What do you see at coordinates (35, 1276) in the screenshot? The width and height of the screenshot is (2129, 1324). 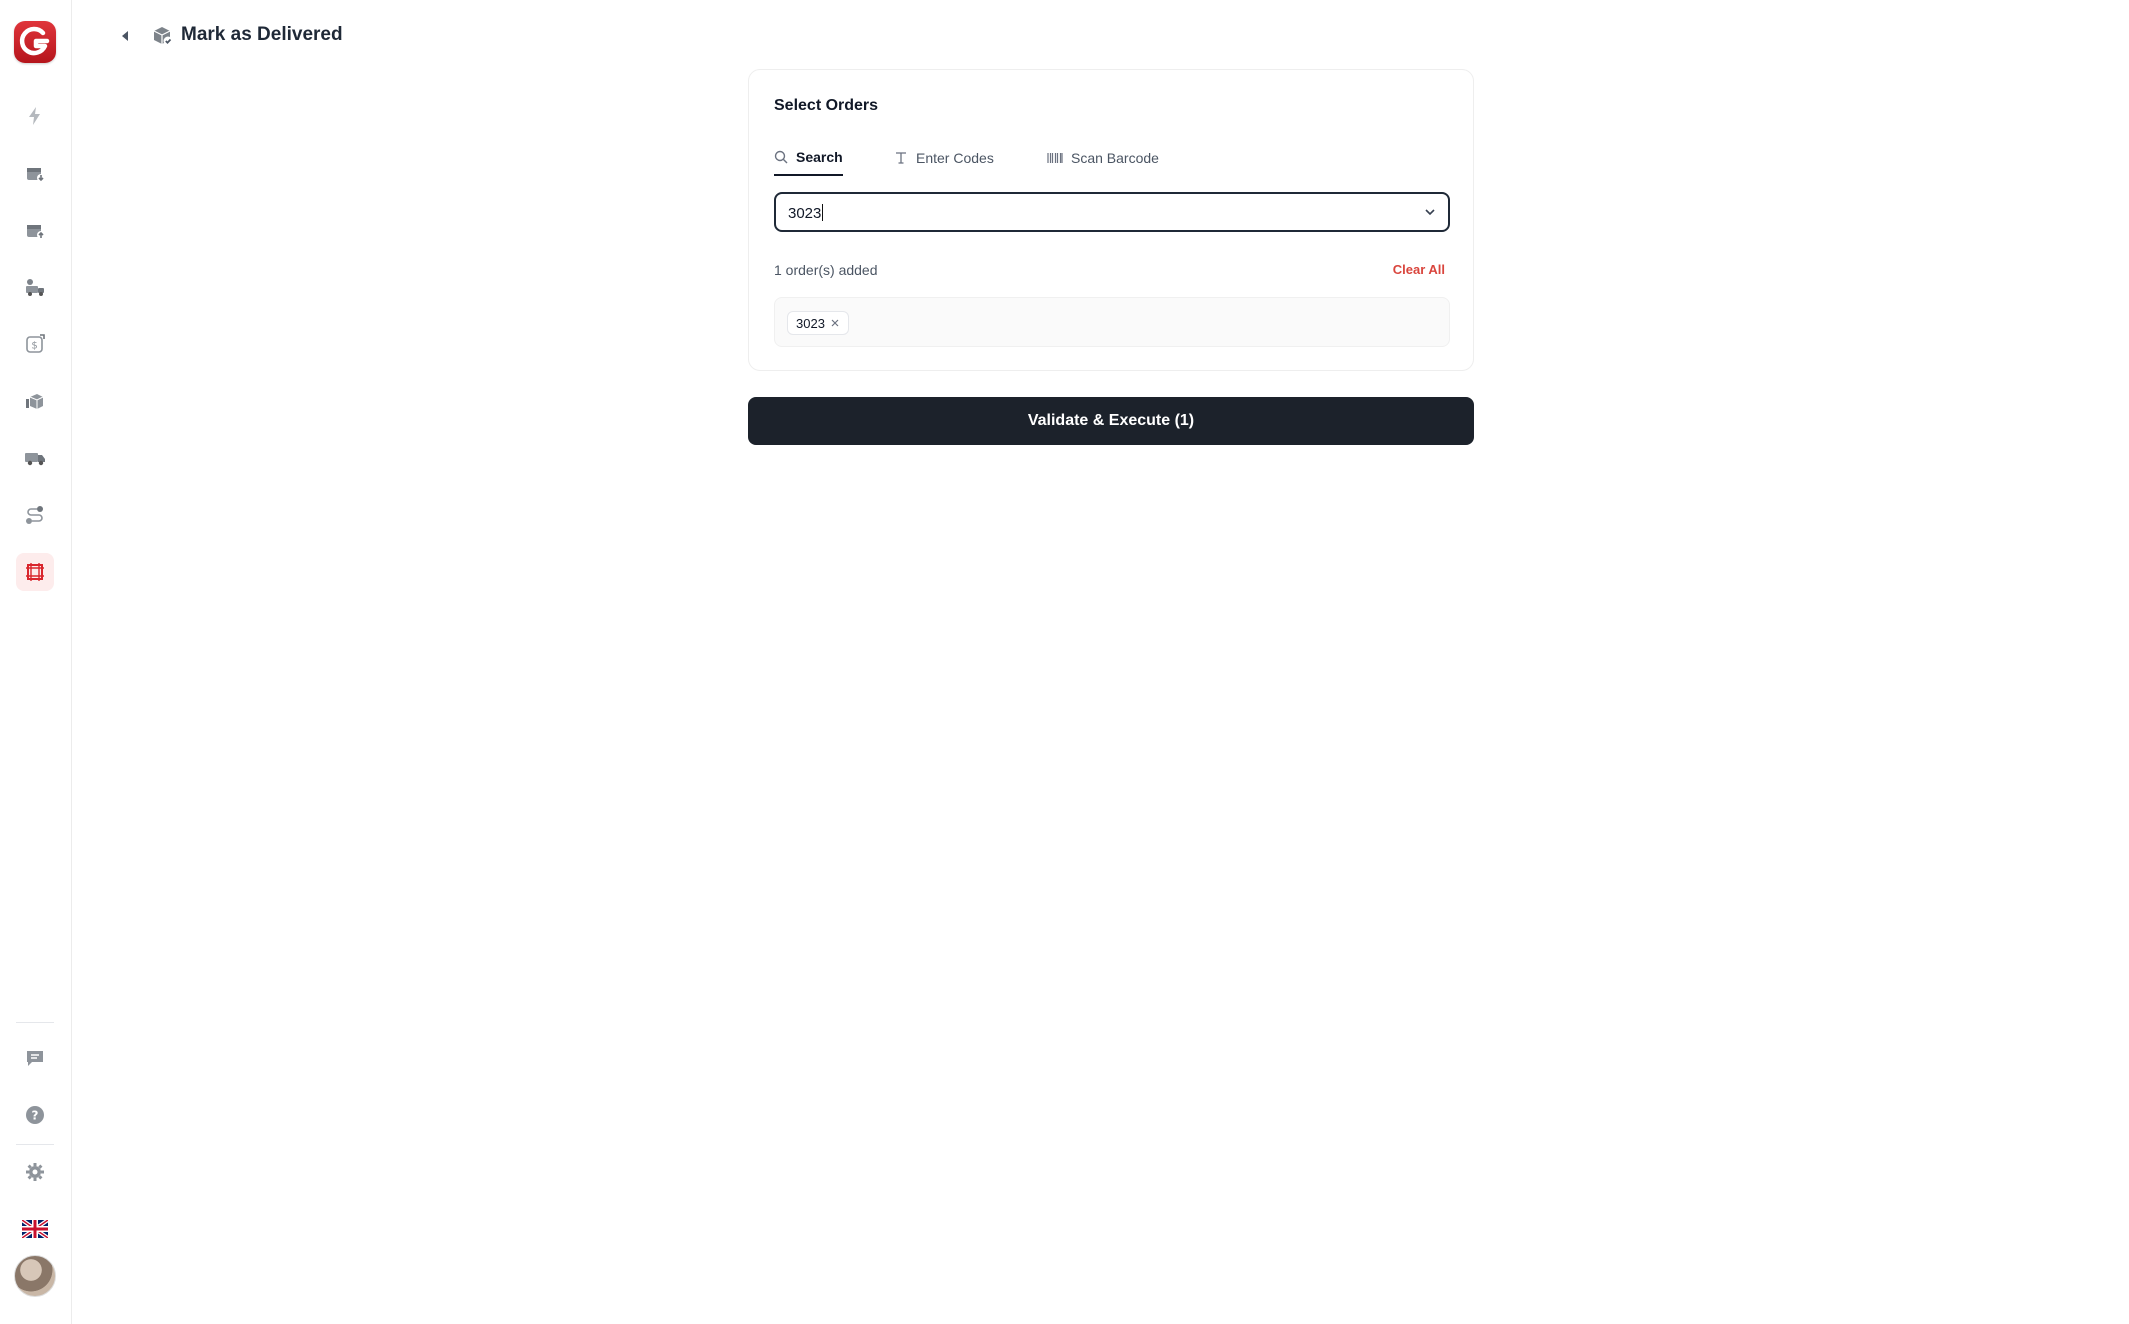 I see `user-avatar` at bounding box center [35, 1276].